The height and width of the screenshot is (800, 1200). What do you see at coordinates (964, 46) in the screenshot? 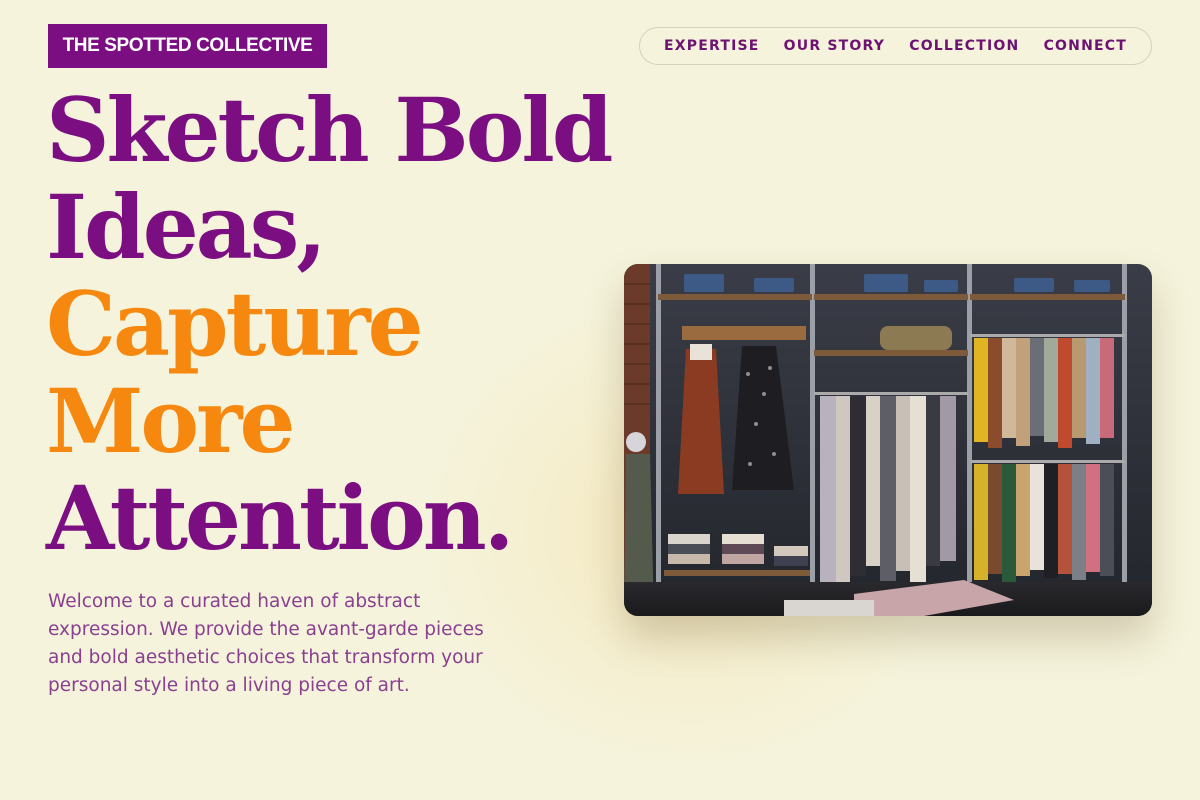
I see `nav-item-collection: COLLECTION` at bounding box center [964, 46].